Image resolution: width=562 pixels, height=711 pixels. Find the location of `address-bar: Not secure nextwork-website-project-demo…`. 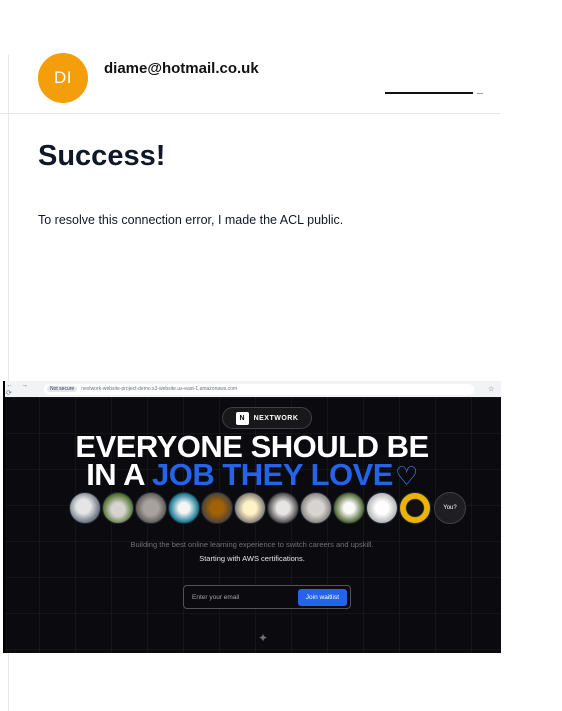

address-bar: Not secure nextwork-website-project-demo… is located at coordinates (259, 389).